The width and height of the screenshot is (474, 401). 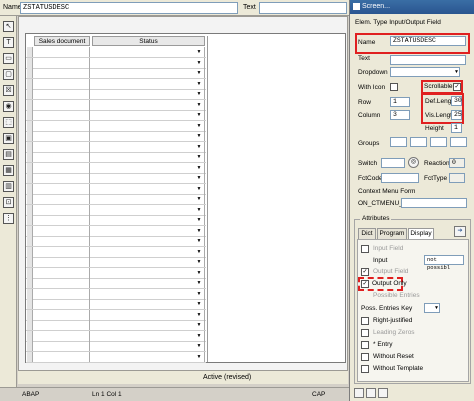 What do you see at coordinates (365, 284) in the screenshot?
I see `output-only-checkbox: ✓` at bounding box center [365, 284].